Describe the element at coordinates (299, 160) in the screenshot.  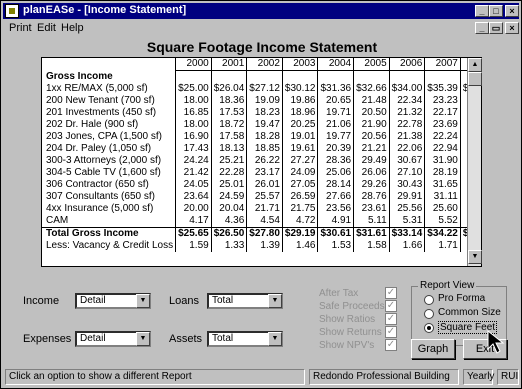
I see `table-cell: 27.27` at that location.